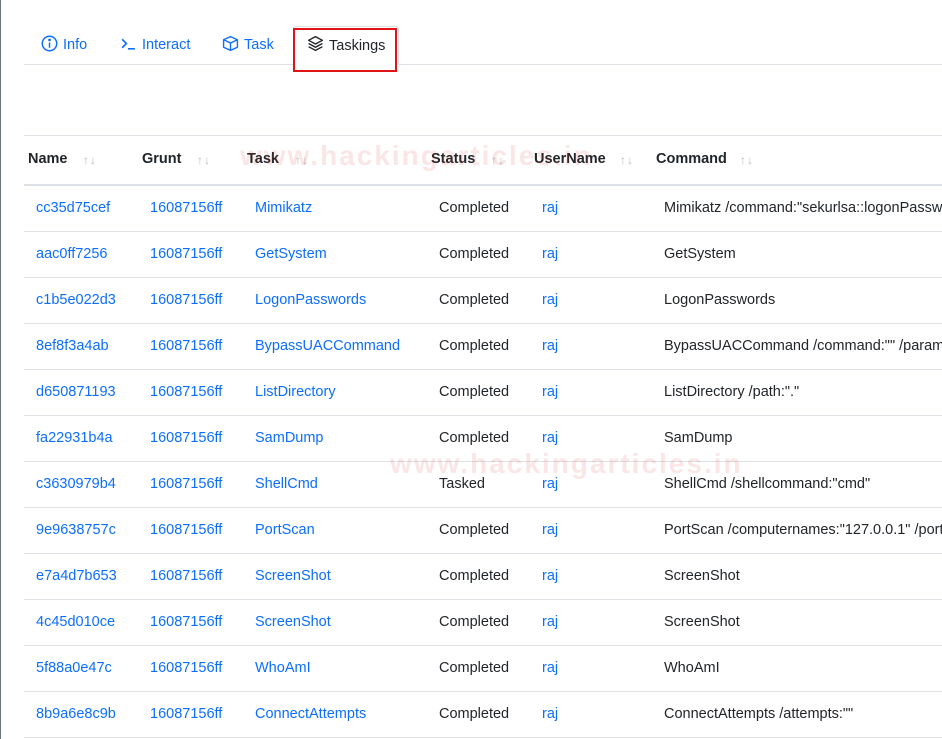 This screenshot has width=942, height=739. Describe the element at coordinates (161, 160) in the screenshot. I see `column-header-grunt: Grunt` at that location.